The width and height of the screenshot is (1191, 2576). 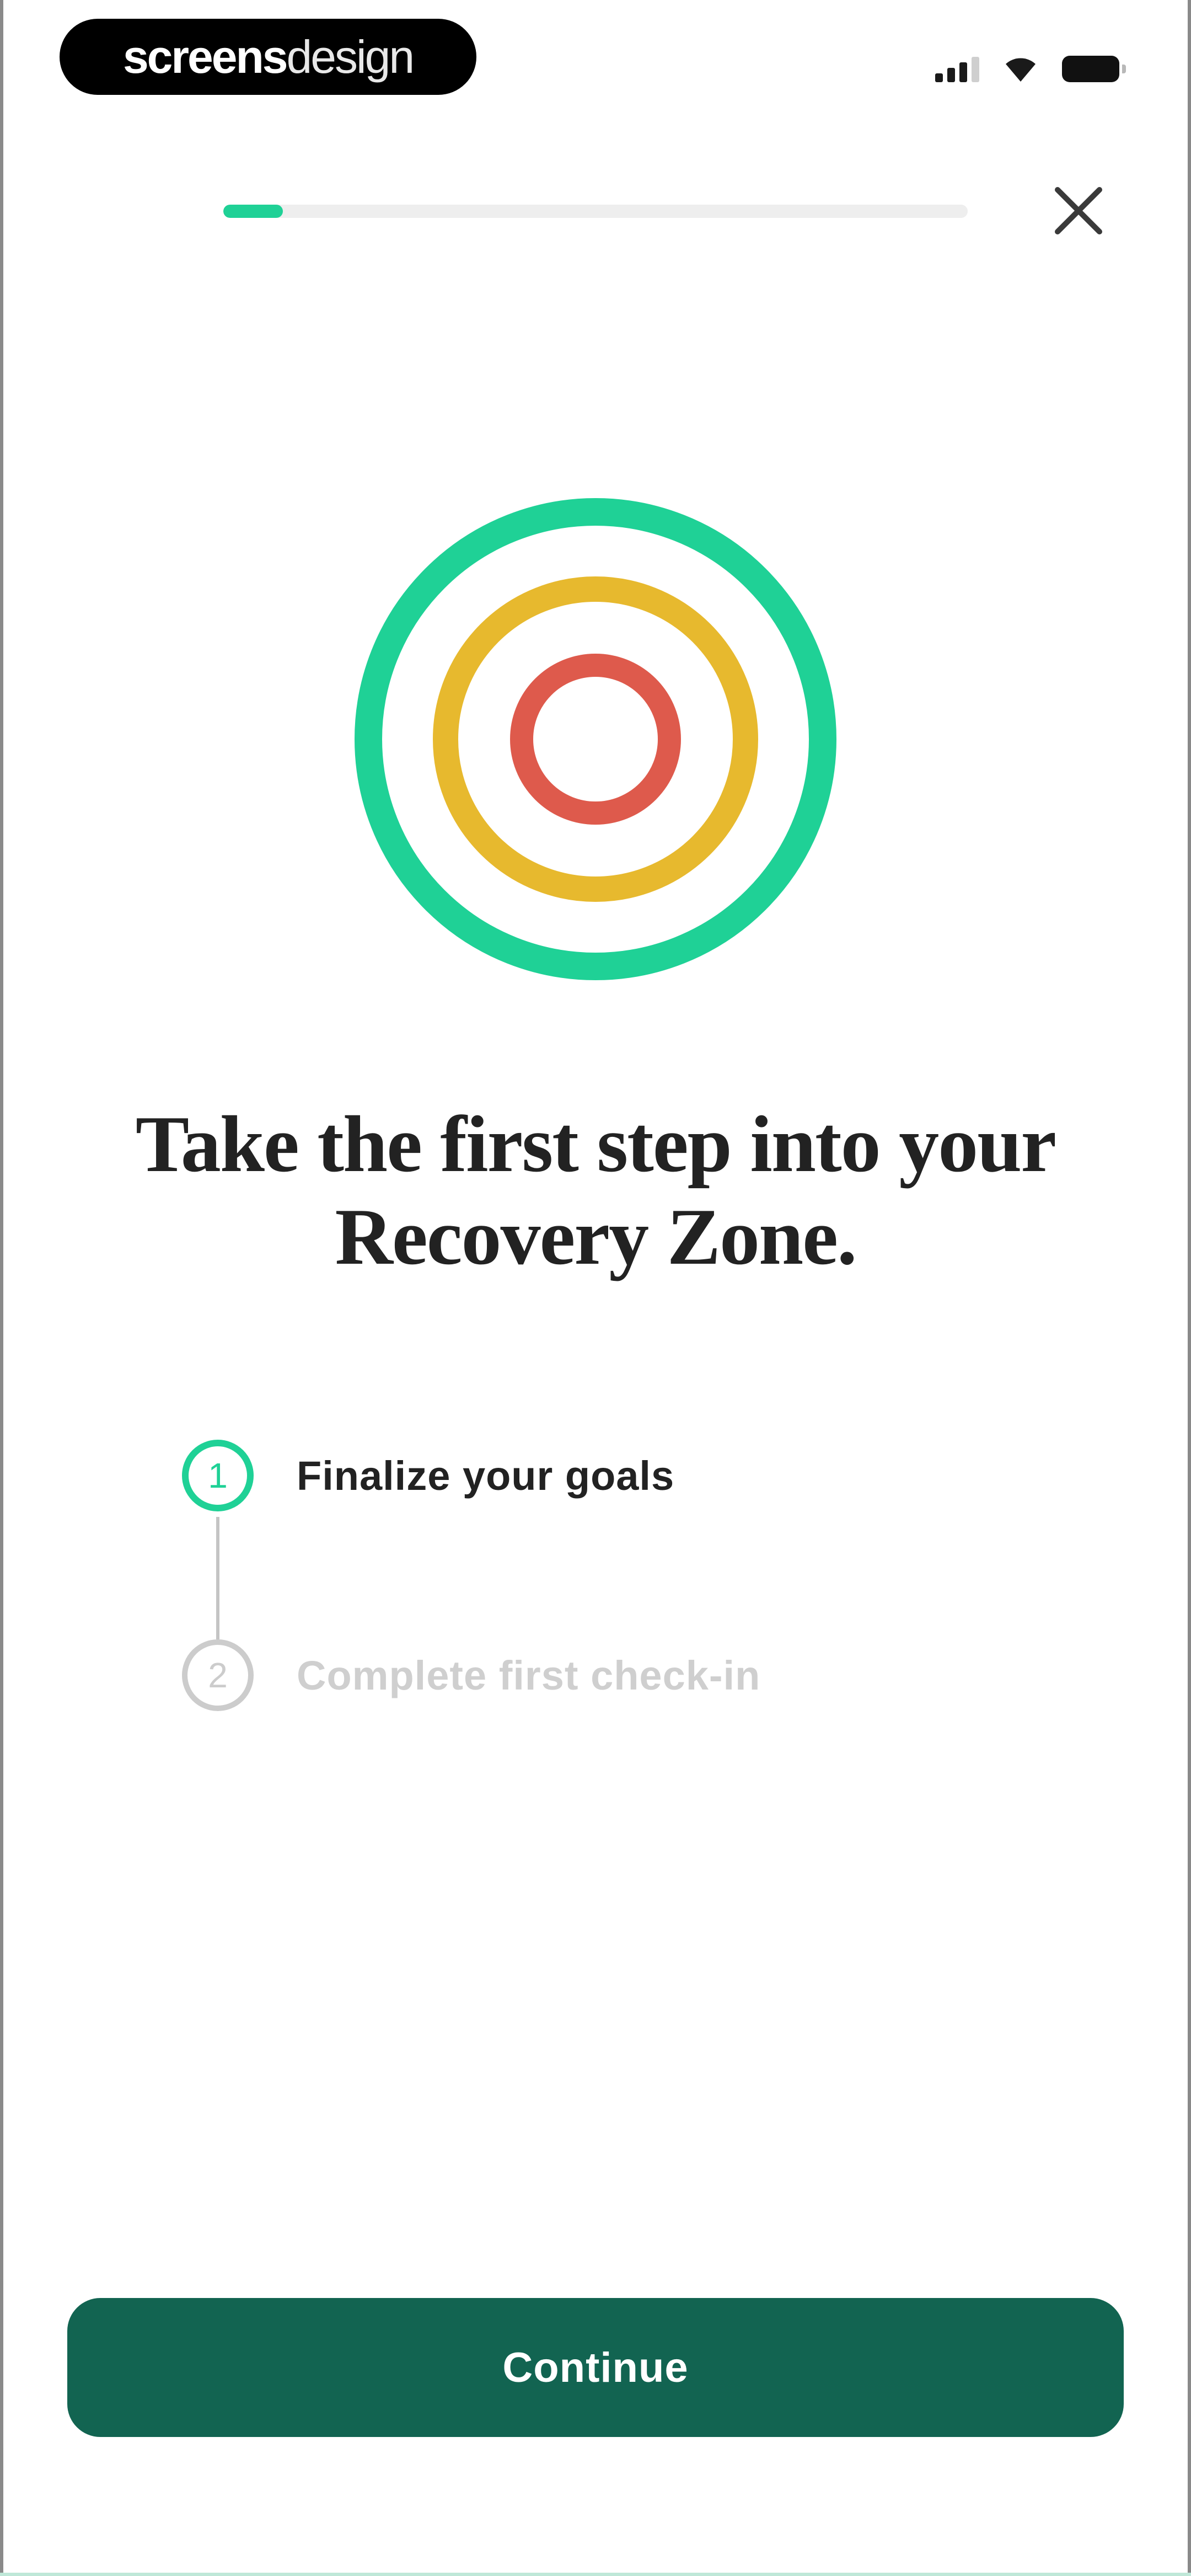 What do you see at coordinates (218, 1675) in the screenshot?
I see `step-number-badge: 2` at bounding box center [218, 1675].